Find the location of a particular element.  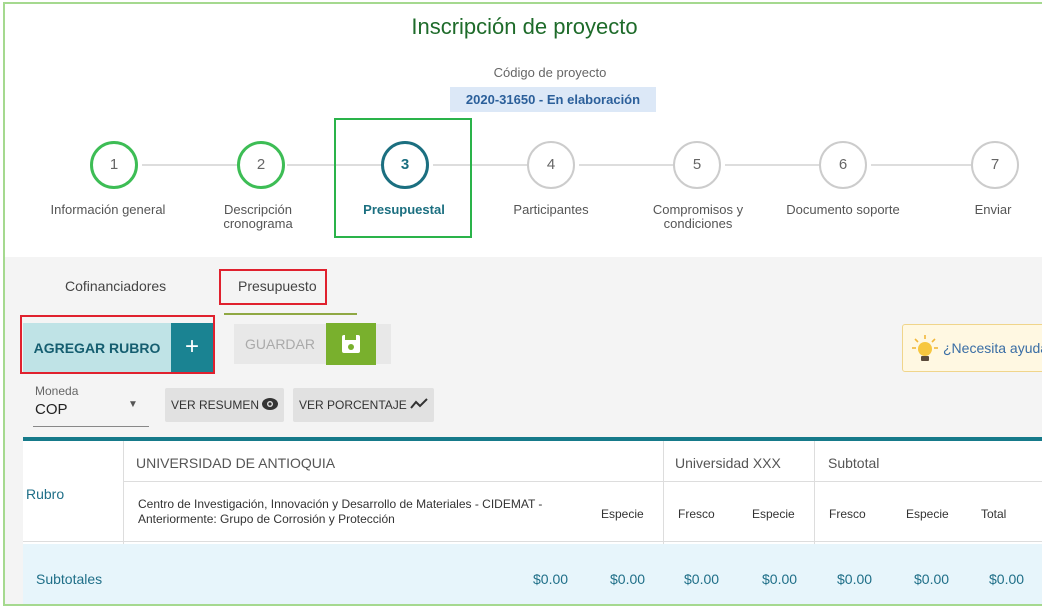

step-1-circle: 1 is located at coordinates (114, 165).